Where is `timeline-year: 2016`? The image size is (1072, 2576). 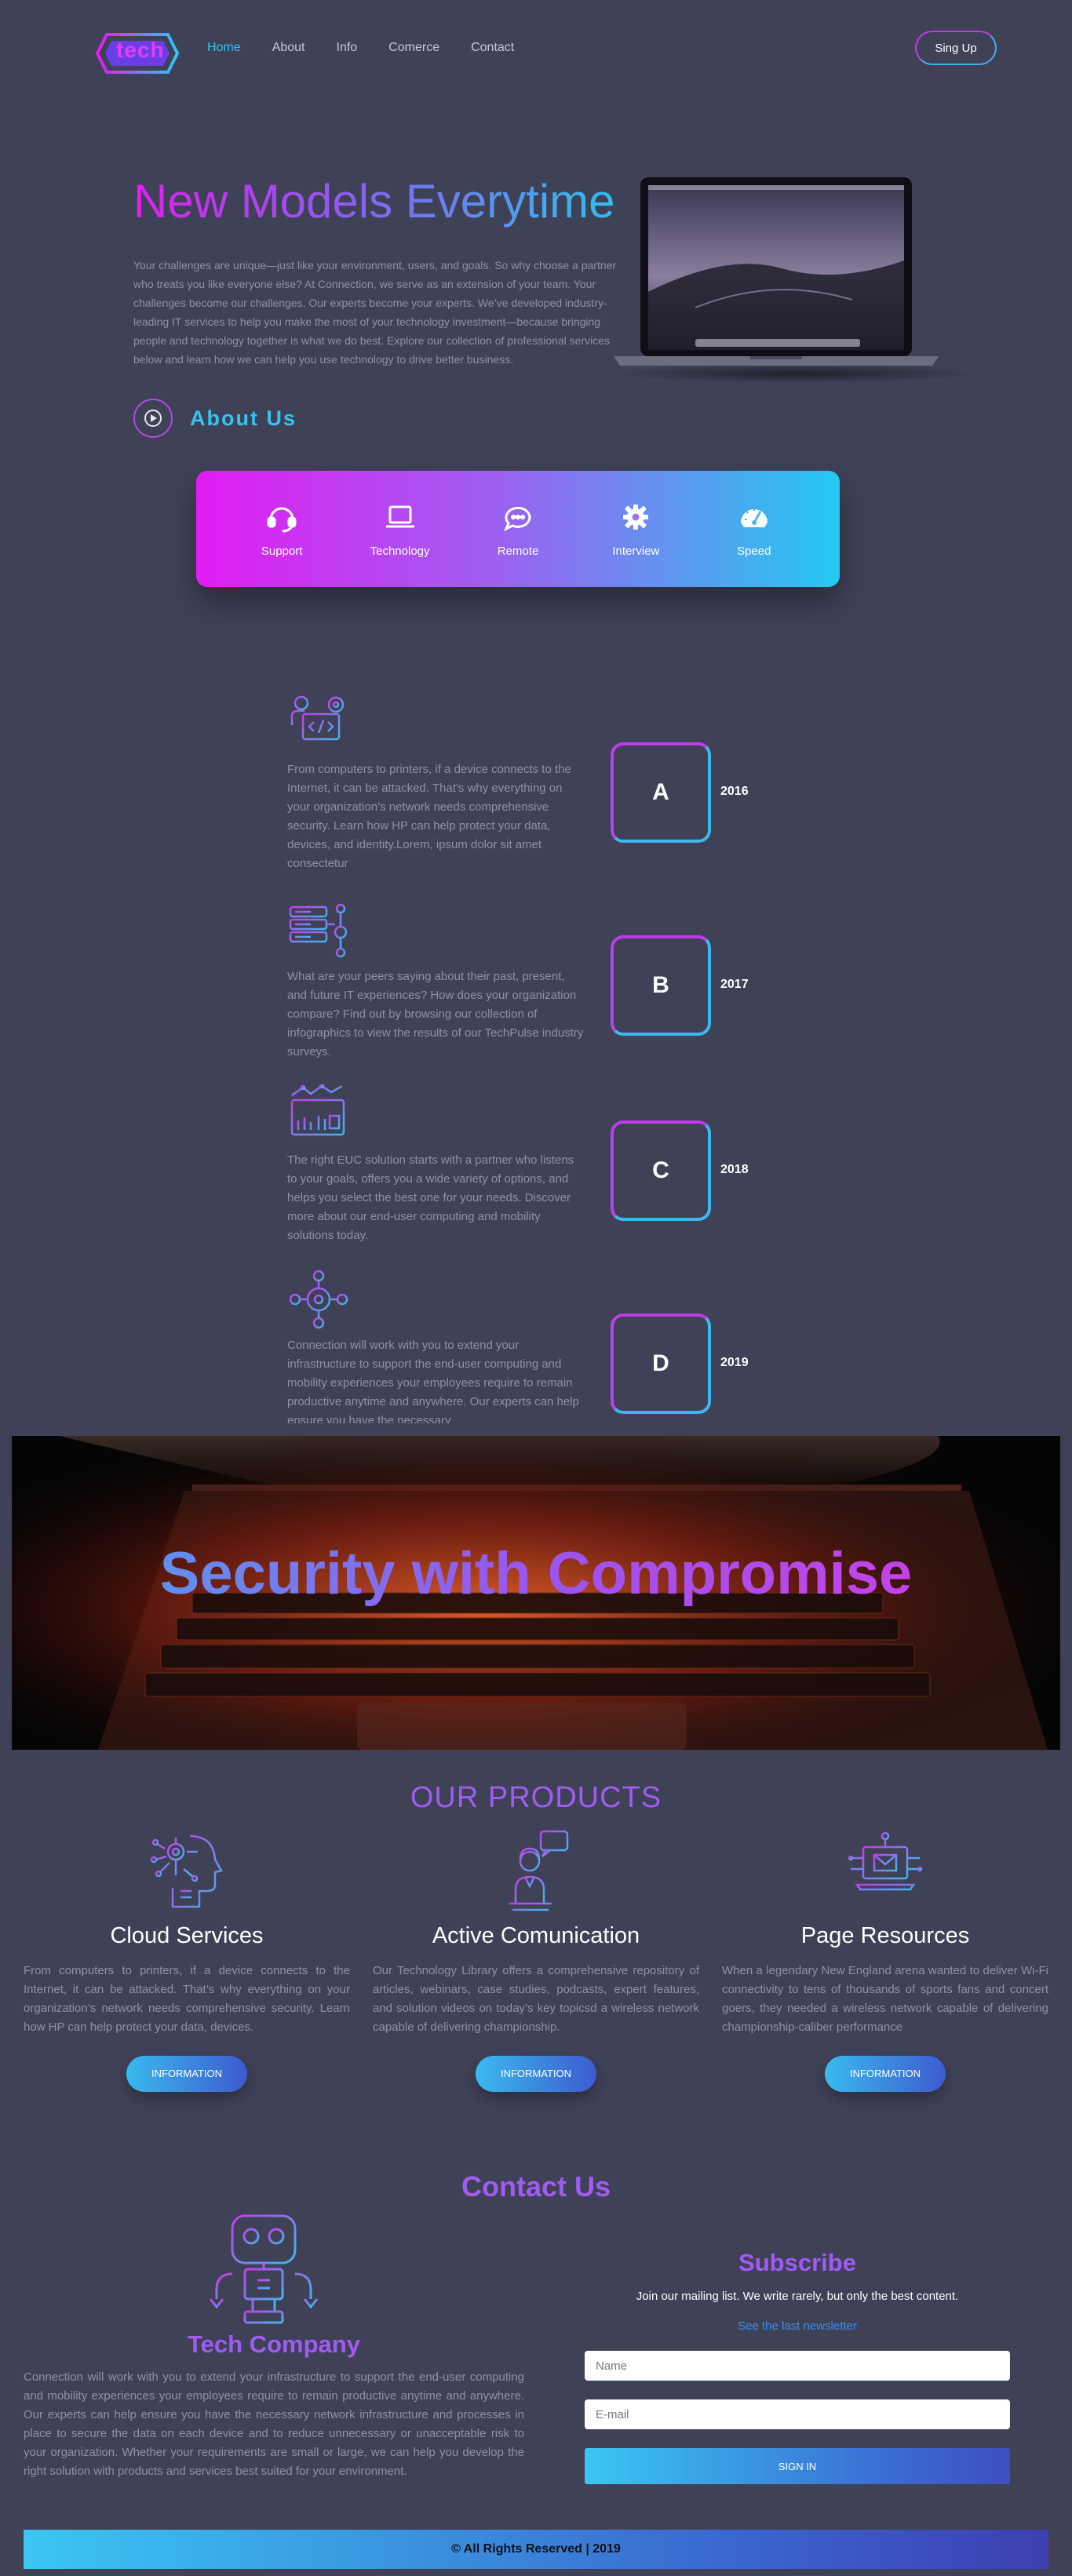 timeline-year: 2016 is located at coordinates (734, 791).